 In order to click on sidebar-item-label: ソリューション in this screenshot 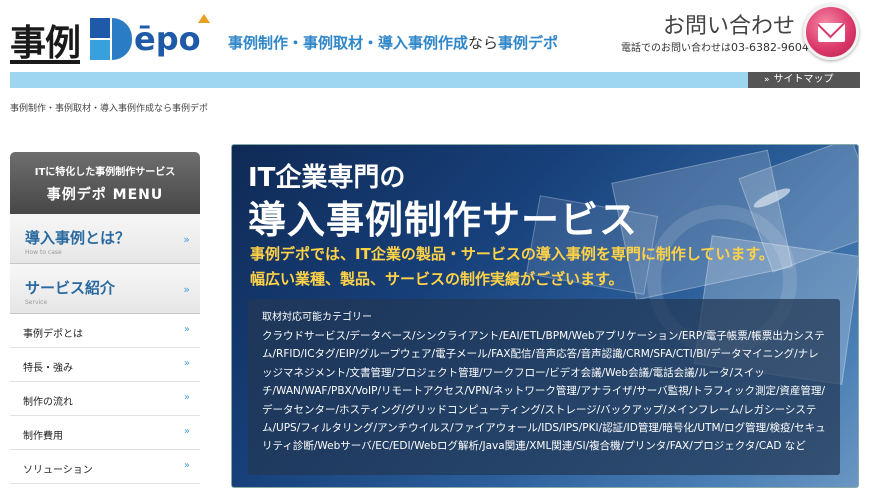, I will do `click(58, 470)`.